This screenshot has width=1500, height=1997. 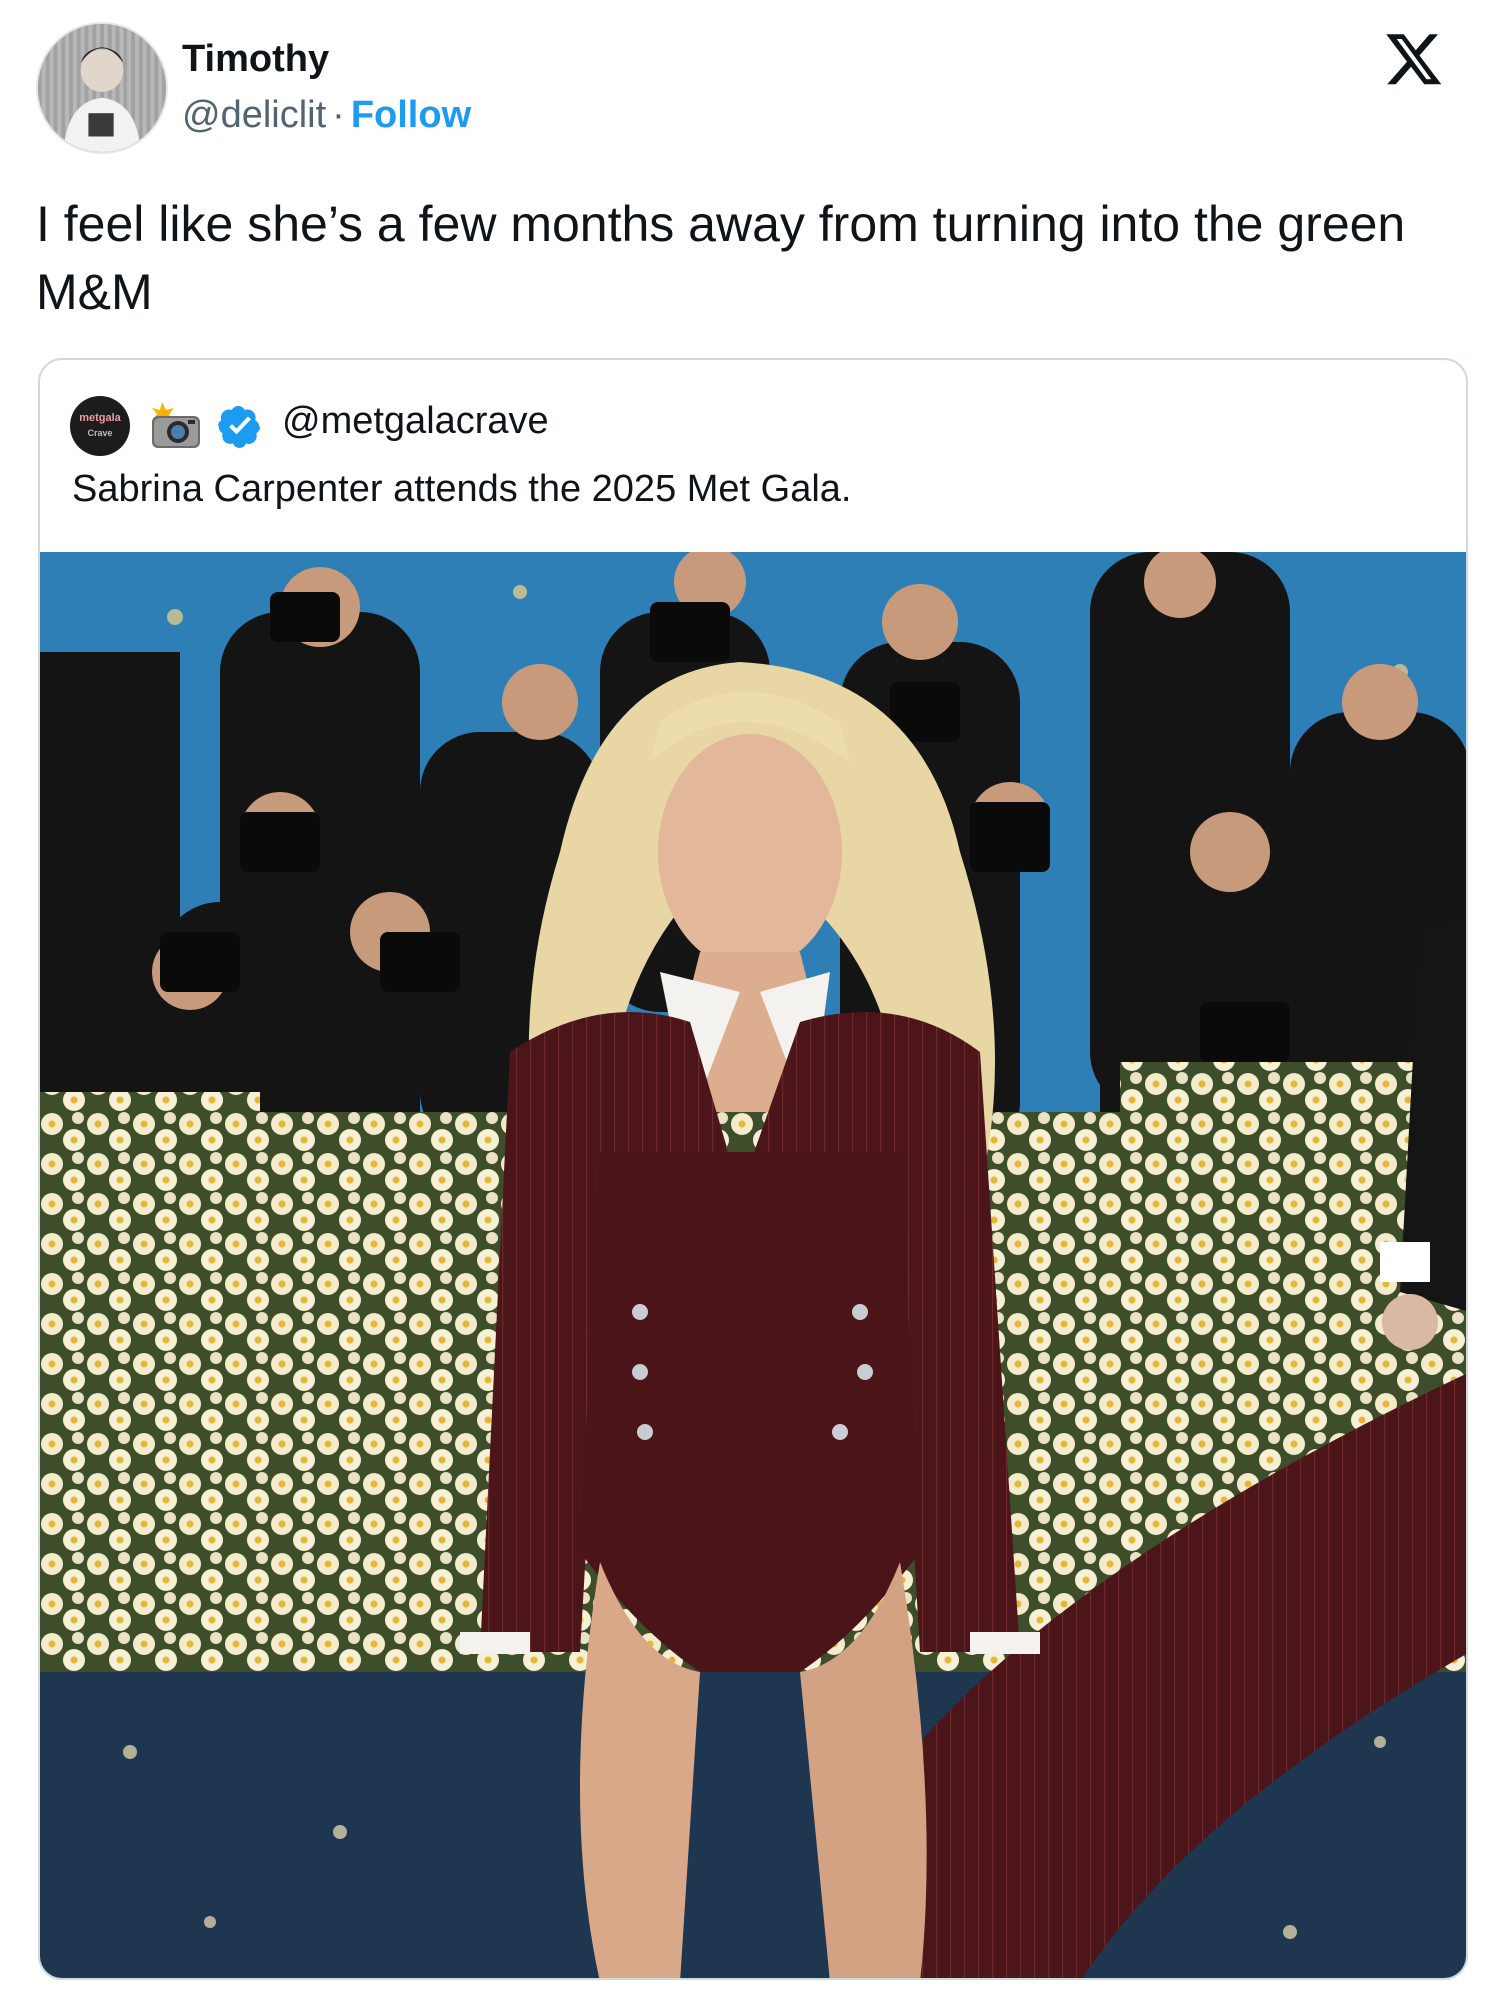 What do you see at coordinates (255, 59) in the screenshot?
I see `author-name: Timothy` at bounding box center [255, 59].